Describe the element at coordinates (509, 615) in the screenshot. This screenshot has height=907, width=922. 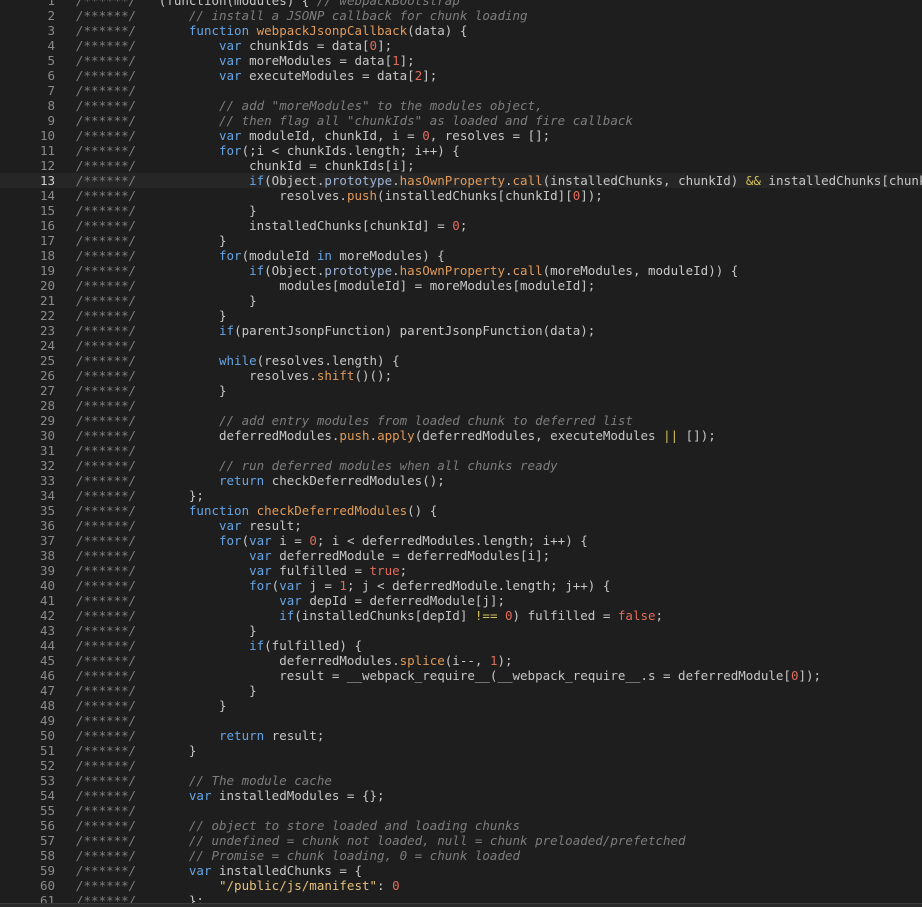
I see `code-token: 0` at that location.